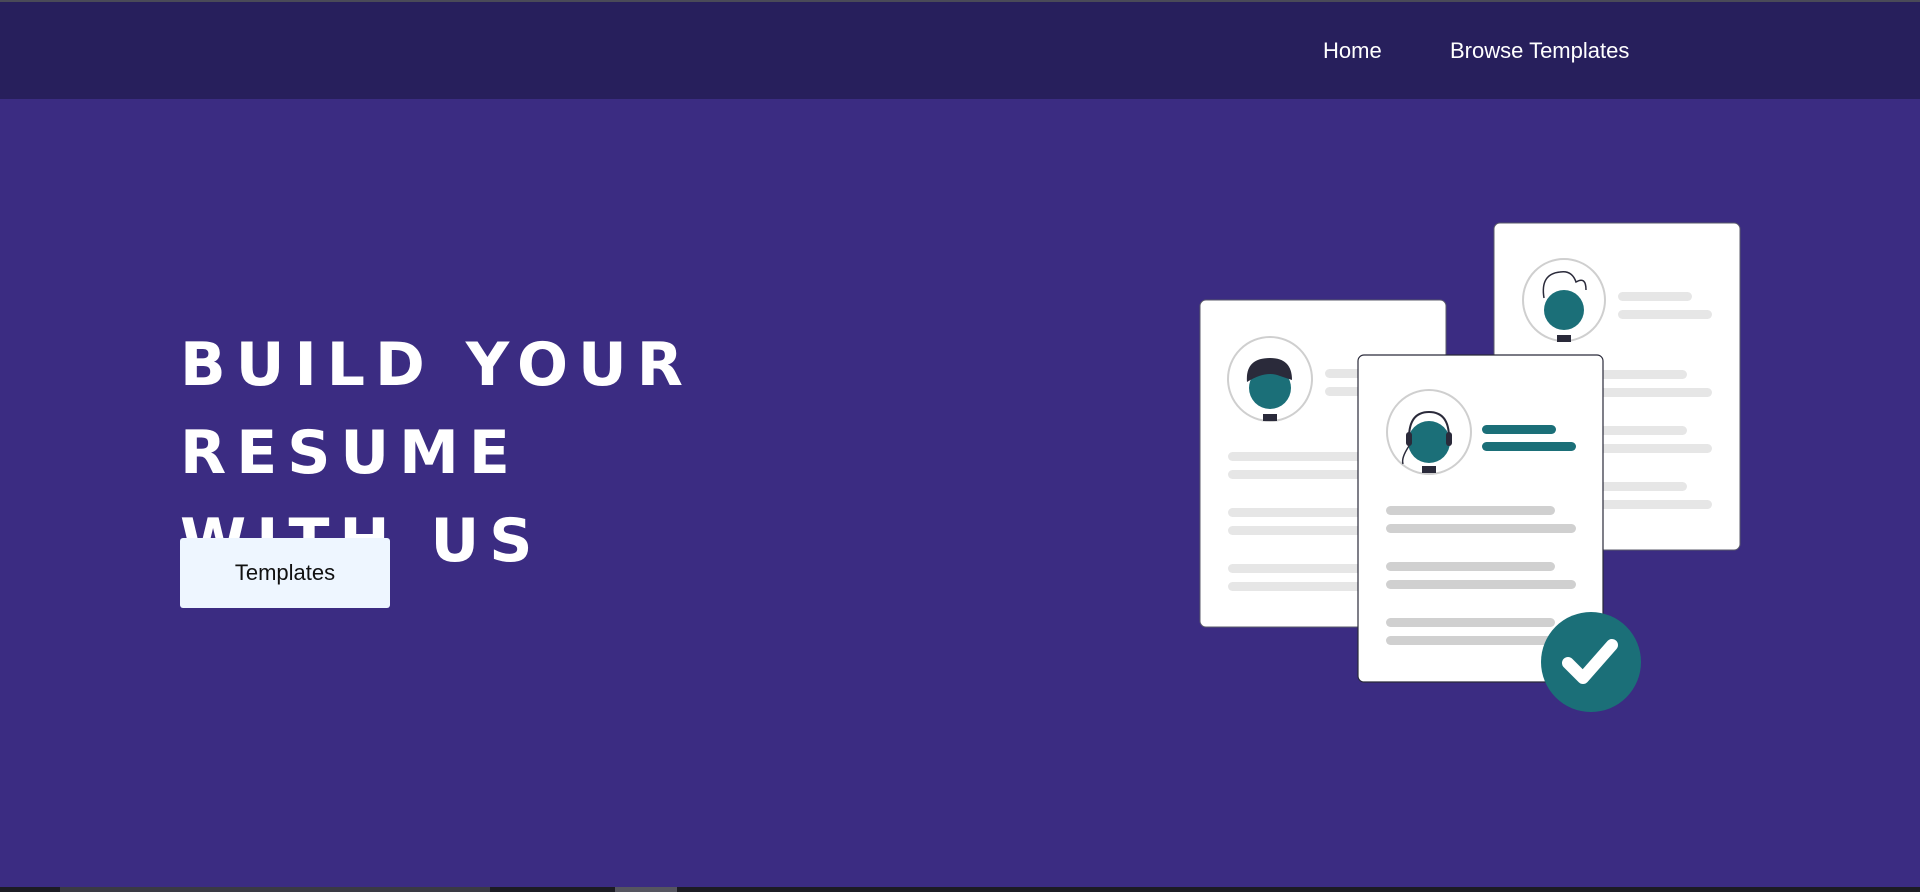 This screenshot has width=1920, height=892. Describe the element at coordinates (436, 409) in the screenshot. I see `hero-title-line-1: BUILD YOUR RESUME` at that location.